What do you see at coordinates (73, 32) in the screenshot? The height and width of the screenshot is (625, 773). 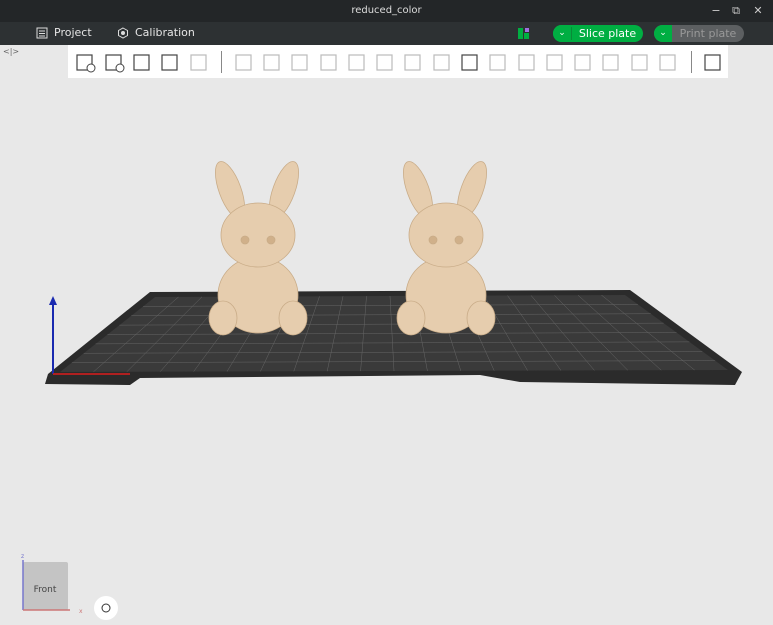 I see `tab-project-label: Project` at bounding box center [73, 32].